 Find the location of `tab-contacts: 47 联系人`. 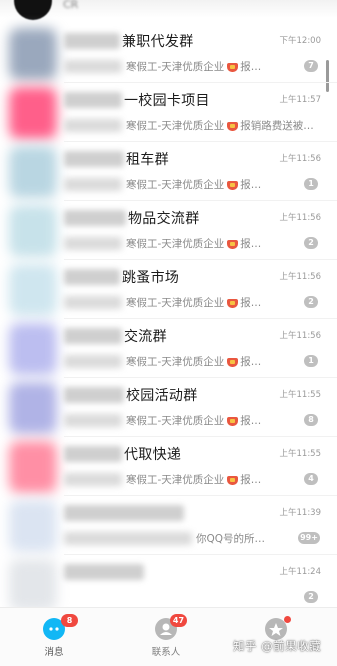

tab-contacts: 47 联系人 is located at coordinates (166, 639).